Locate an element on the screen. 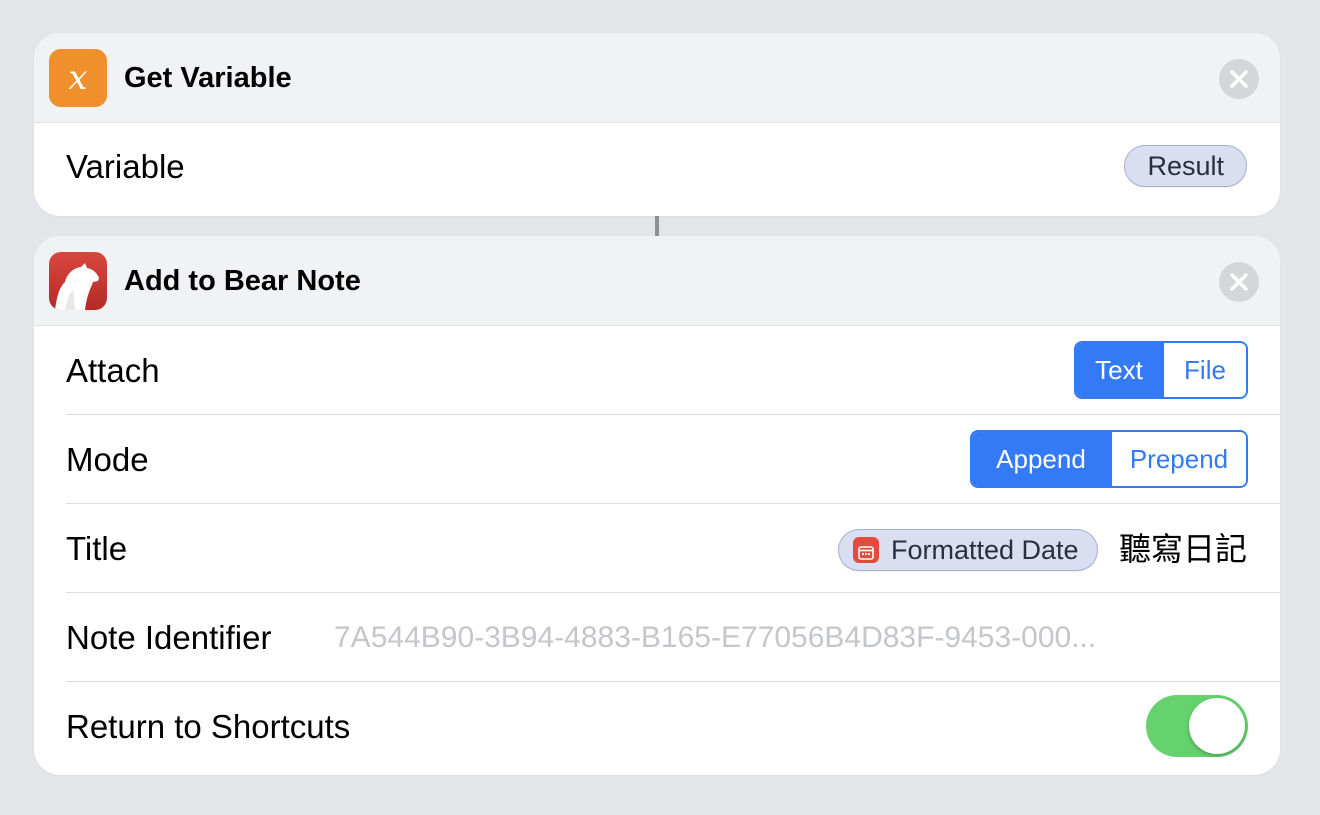 The width and height of the screenshot is (1320, 815). note-identifier-label: Note Identifier is located at coordinates (169, 637).